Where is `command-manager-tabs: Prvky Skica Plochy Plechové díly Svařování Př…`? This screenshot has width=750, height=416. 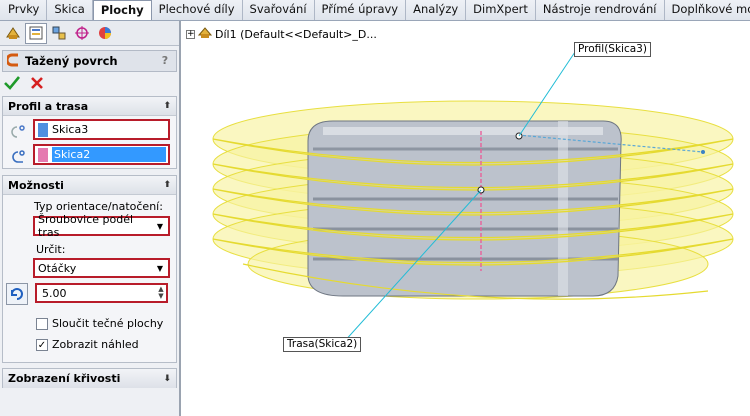 command-manager-tabs: Prvky Skica Plochy Plechové díly Svařování Př… is located at coordinates (375, 10).